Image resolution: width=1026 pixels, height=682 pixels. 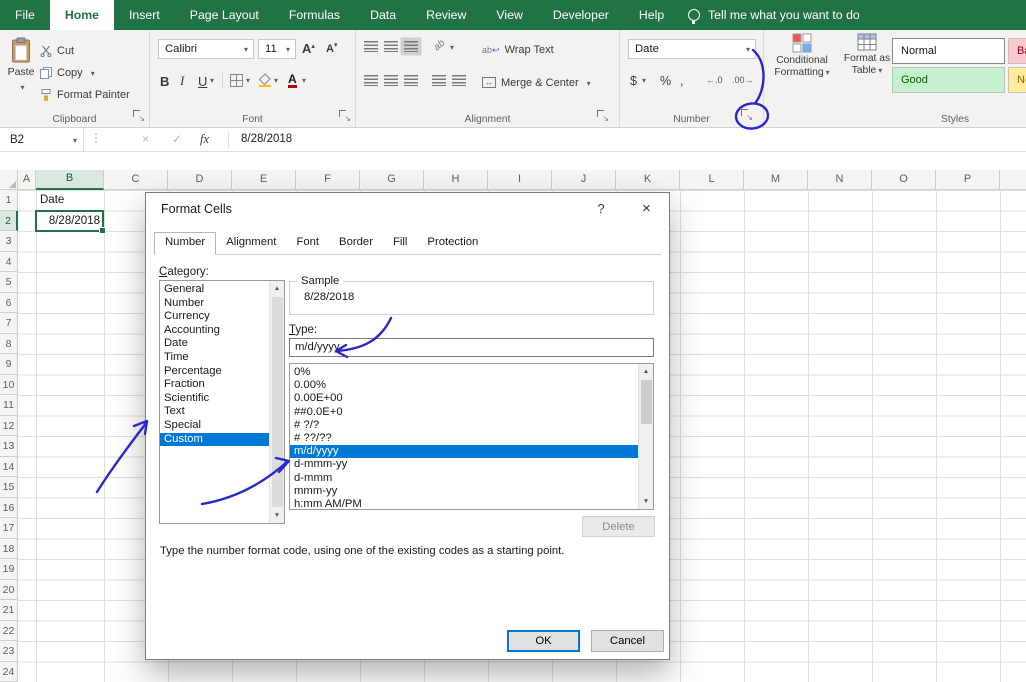 What do you see at coordinates (747, 115) in the screenshot?
I see `number-dialog-launcher-icon` at bounding box center [747, 115].